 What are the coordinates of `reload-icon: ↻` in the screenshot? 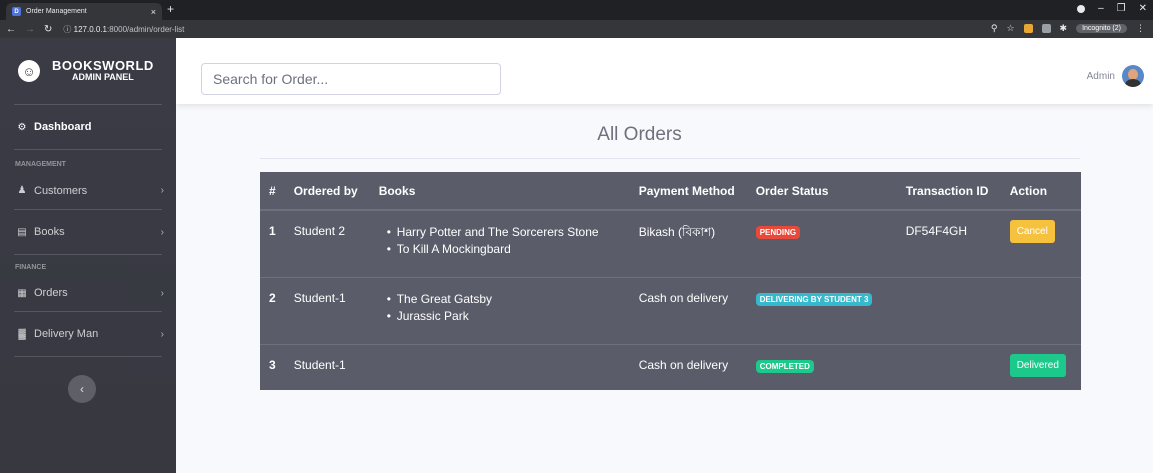 It's located at (48, 29).